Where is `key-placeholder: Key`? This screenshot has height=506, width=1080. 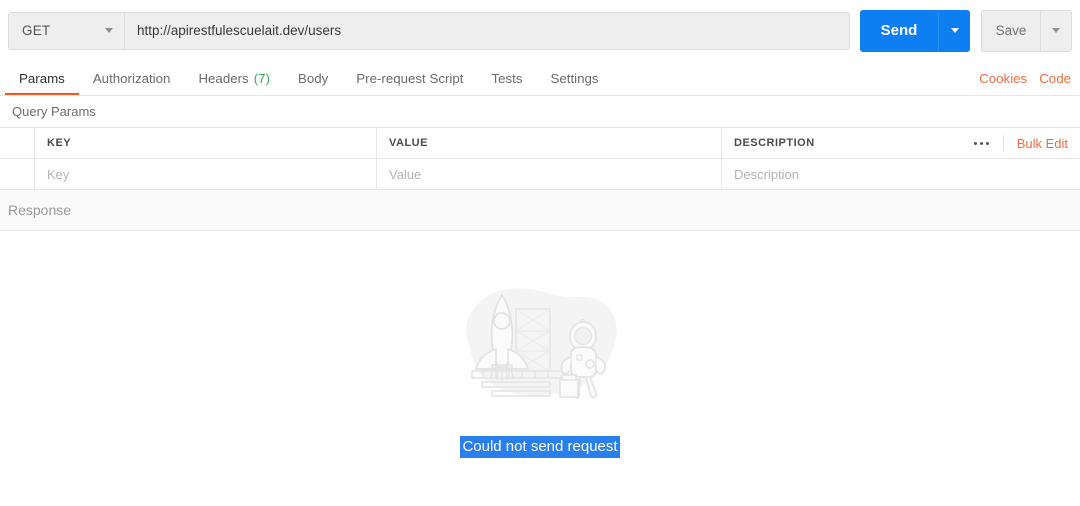 key-placeholder: Key is located at coordinates (58, 174).